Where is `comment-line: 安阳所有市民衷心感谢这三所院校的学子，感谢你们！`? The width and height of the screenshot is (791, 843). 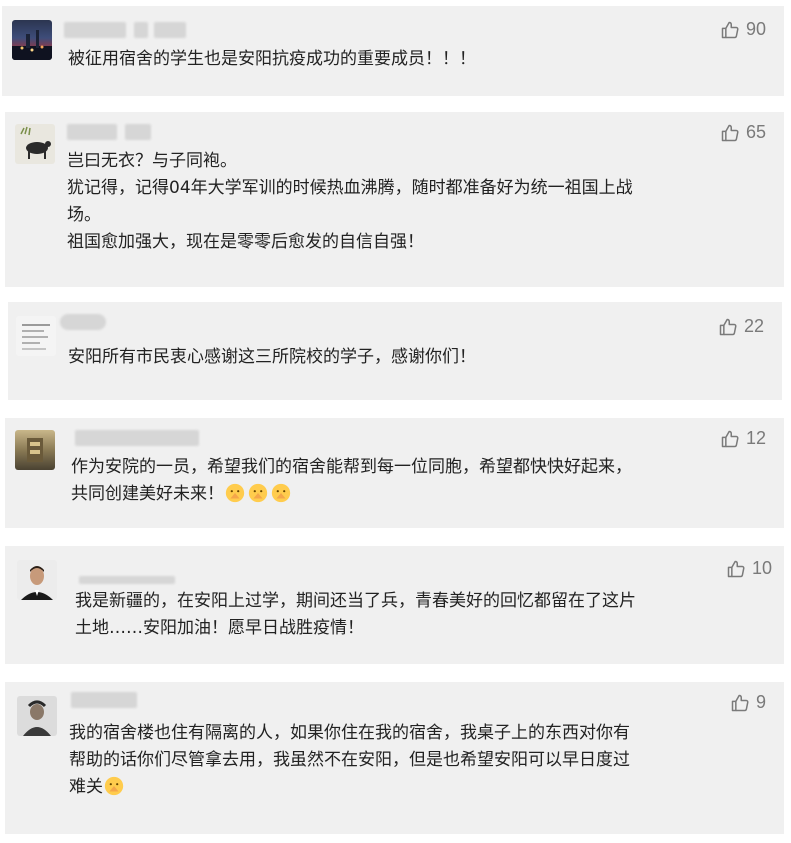 comment-line: 安阳所有市民衷心感谢这三所院校的学子，感谢你们！ is located at coordinates (272, 357).